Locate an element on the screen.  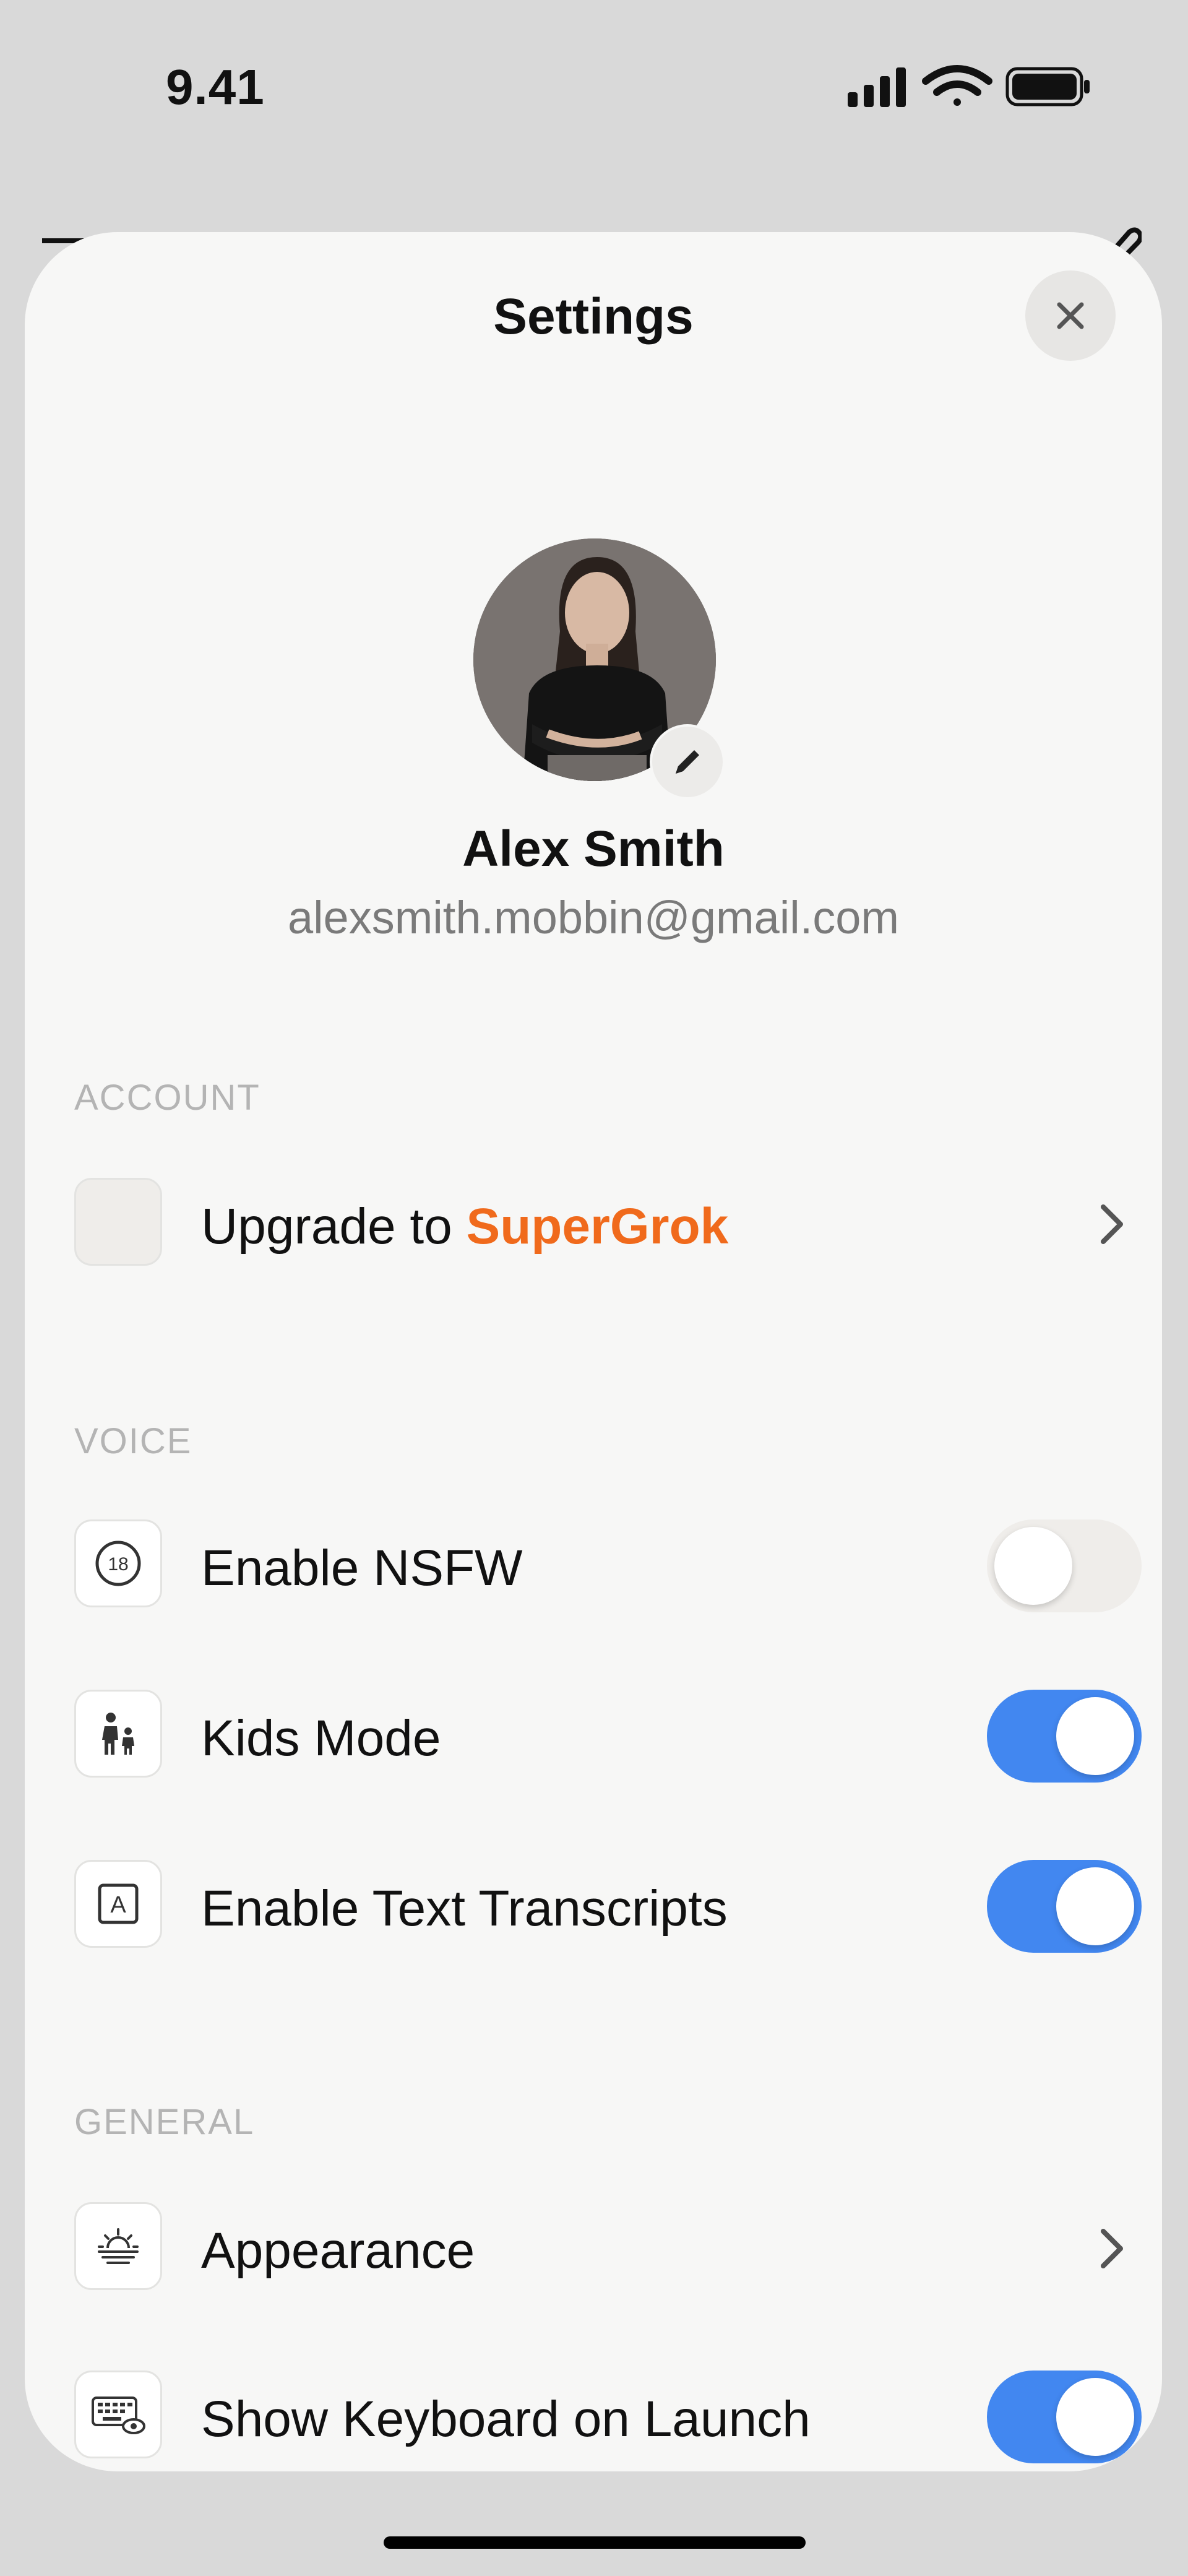
home-indicator is located at coordinates (595, 2542).